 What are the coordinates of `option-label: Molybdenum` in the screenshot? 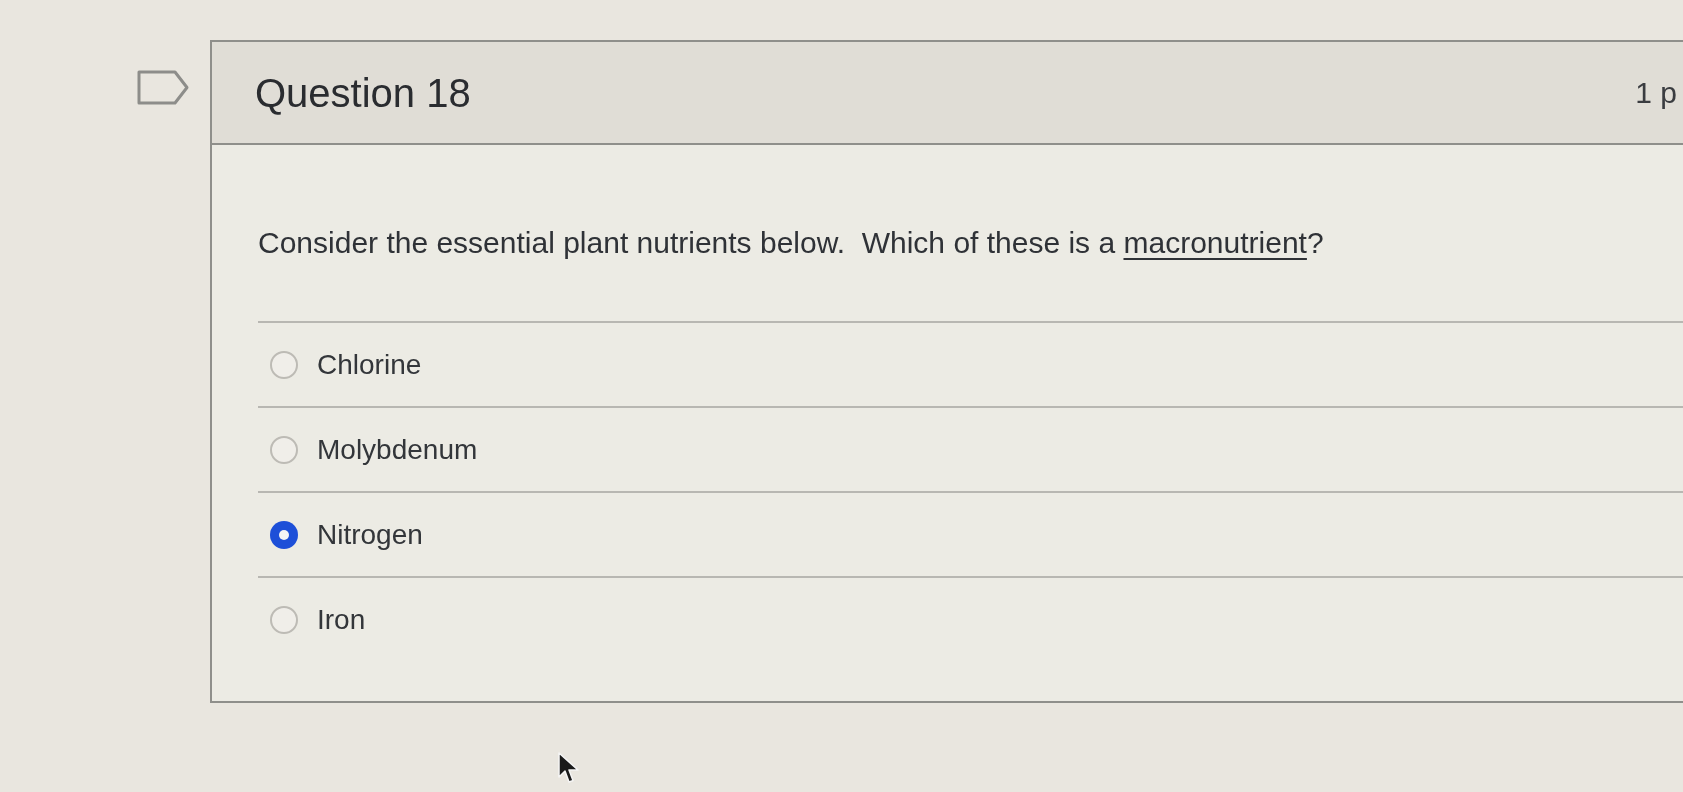 It's located at (397, 449).